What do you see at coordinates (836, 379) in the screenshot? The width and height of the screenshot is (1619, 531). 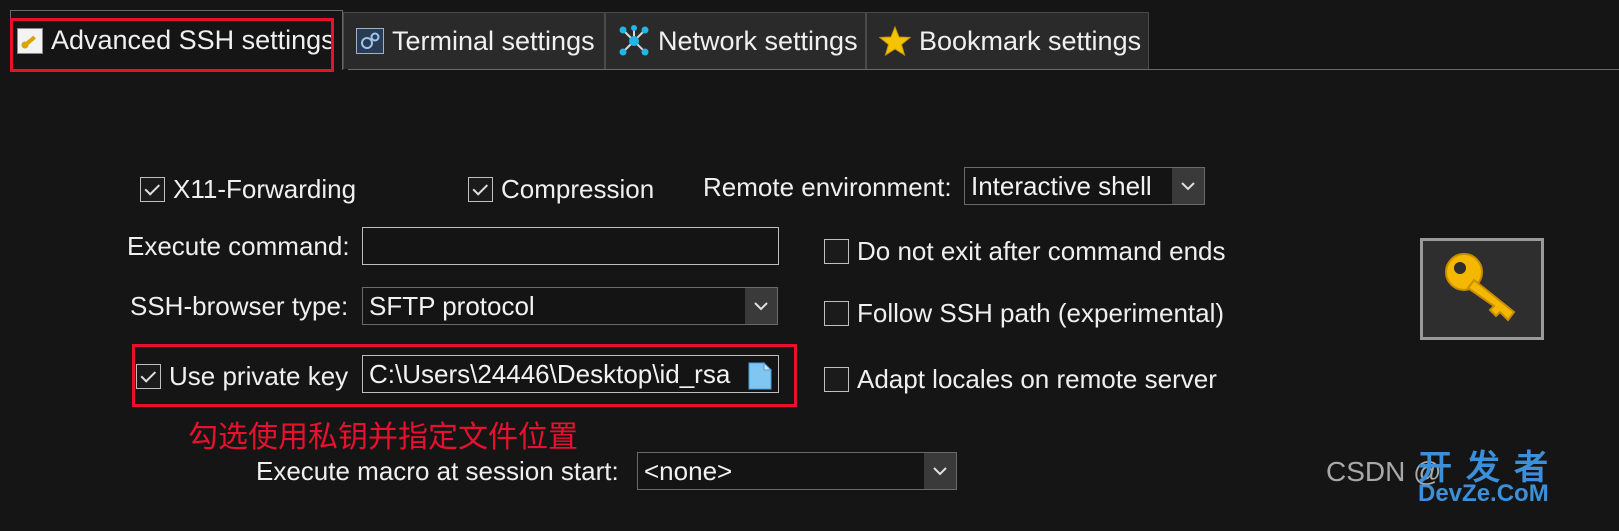 I see `adapt-locales-checkbox` at bounding box center [836, 379].